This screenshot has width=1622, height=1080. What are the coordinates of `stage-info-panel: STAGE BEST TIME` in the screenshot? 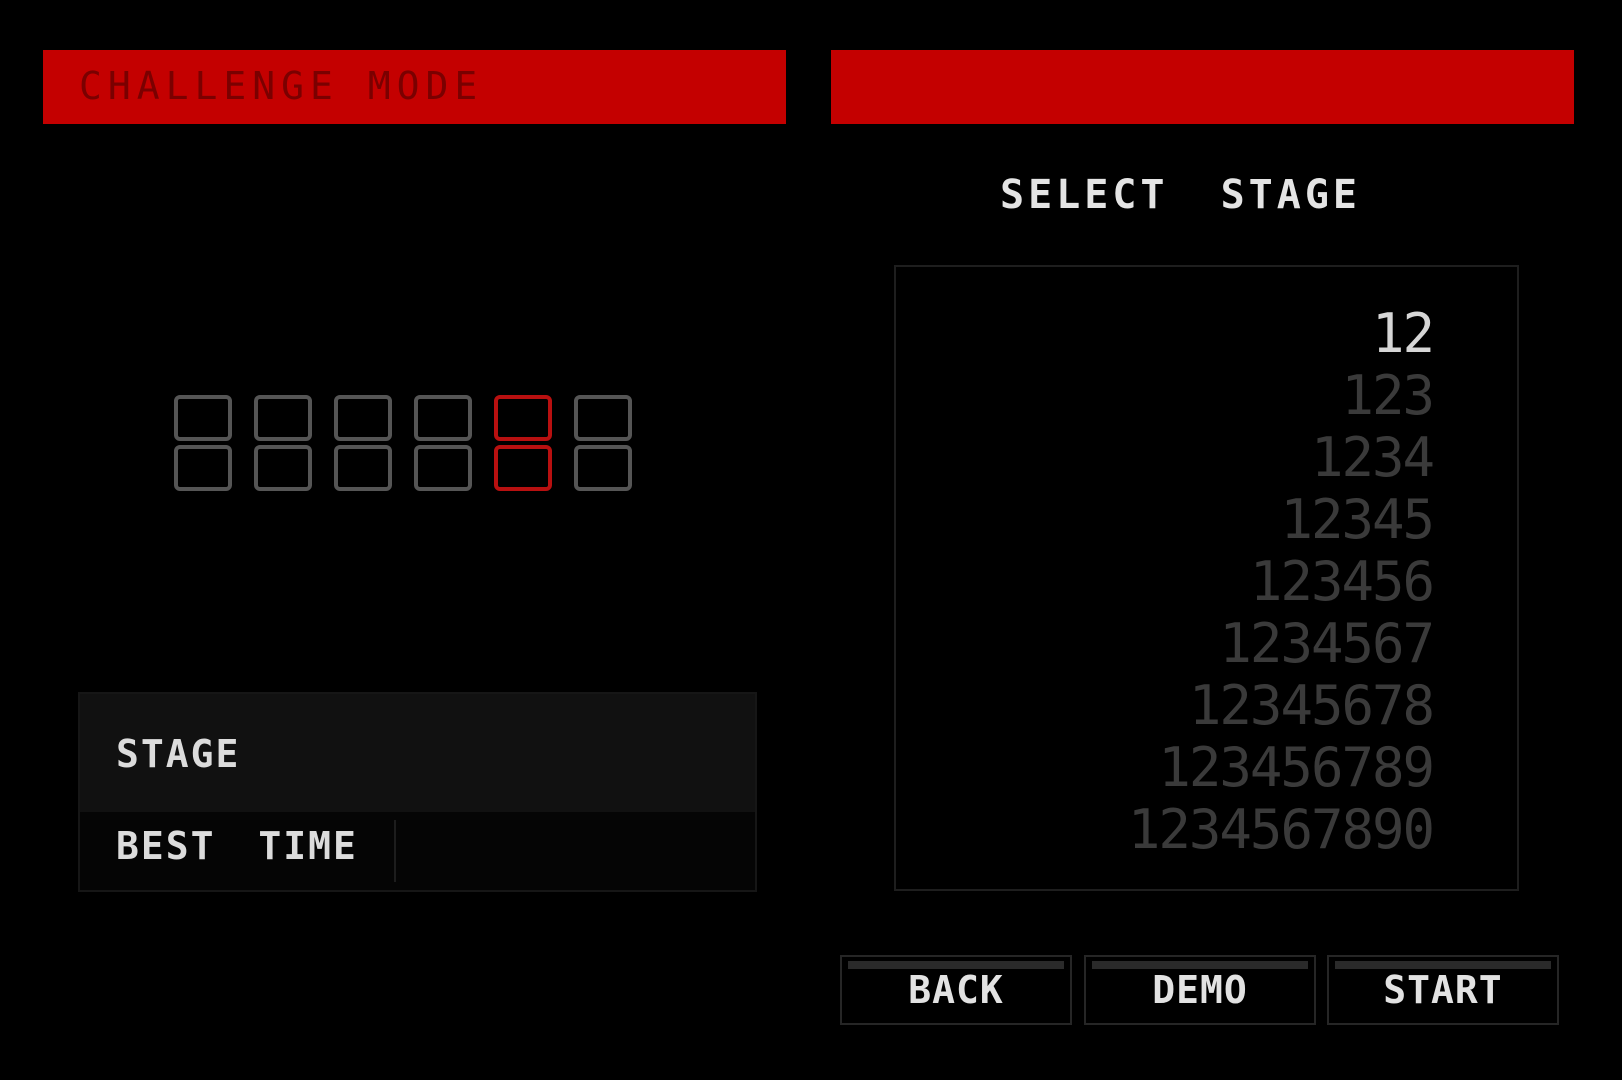 It's located at (417, 792).